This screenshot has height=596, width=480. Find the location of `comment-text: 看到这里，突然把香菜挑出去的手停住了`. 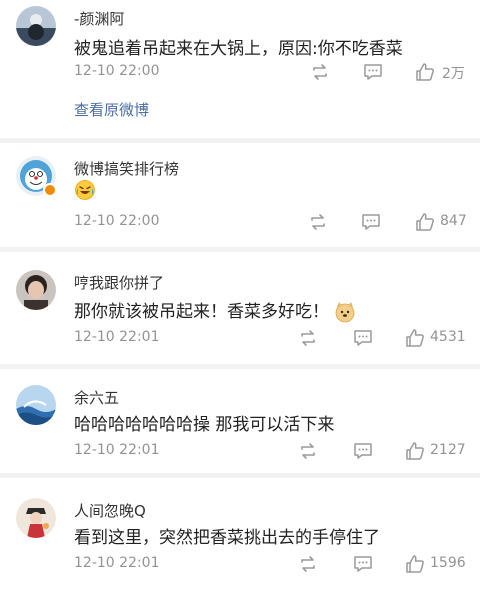

comment-text: 看到这里，突然把香菜挑出去的手停住了 is located at coordinates (227, 538).